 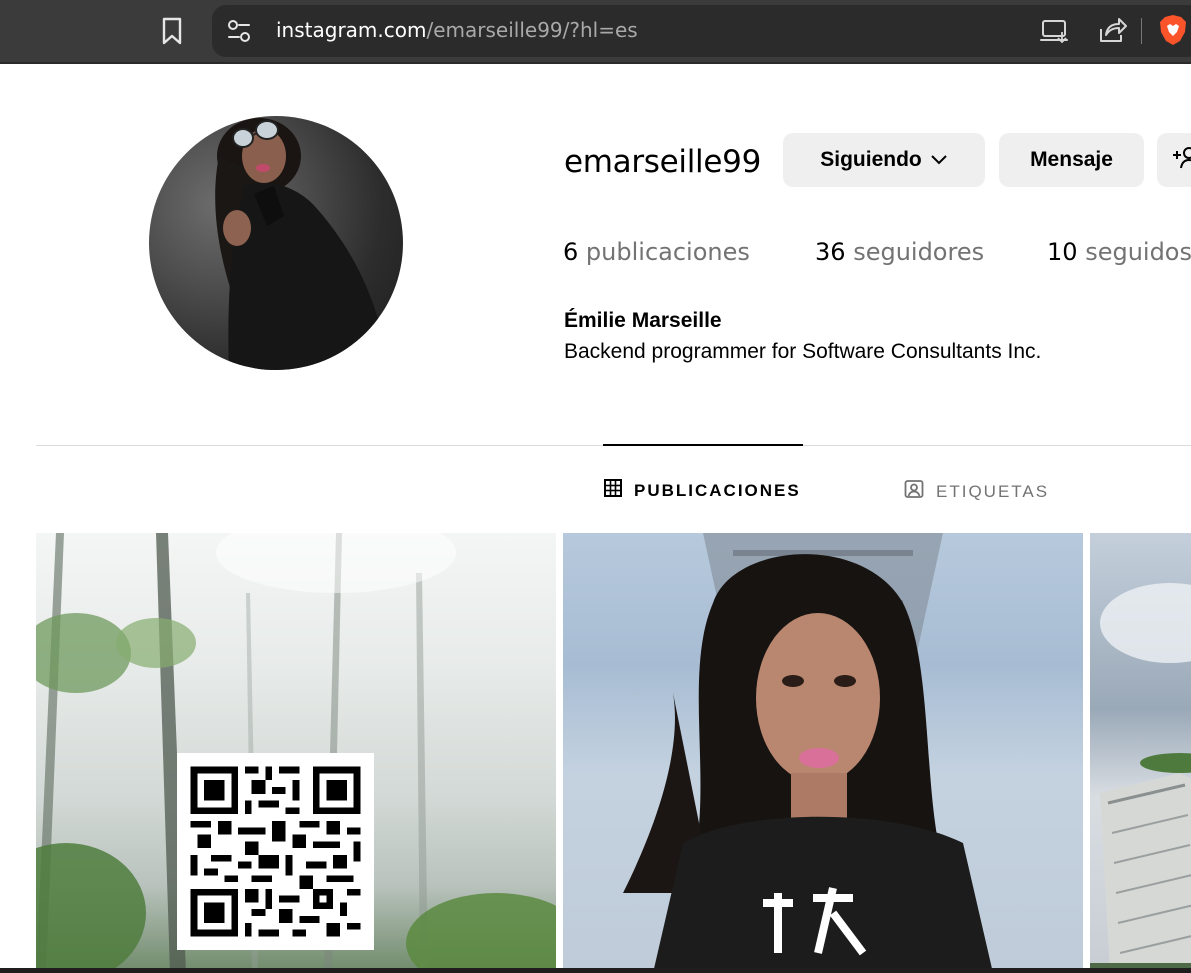 What do you see at coordinates (1062, 252) in the screenshot?
I see `following-count: 10` at bounding box center [1062, 252].